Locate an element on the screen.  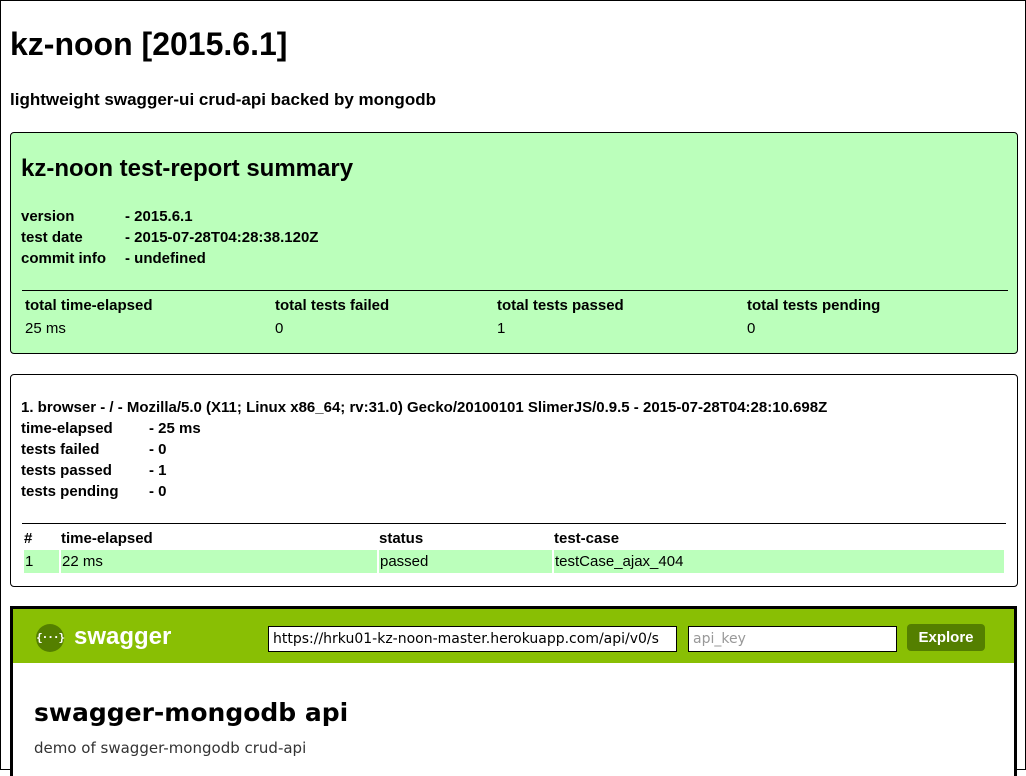
stats-value-row: 25 ms 0 1 0 is located at coordinates (515, 328).